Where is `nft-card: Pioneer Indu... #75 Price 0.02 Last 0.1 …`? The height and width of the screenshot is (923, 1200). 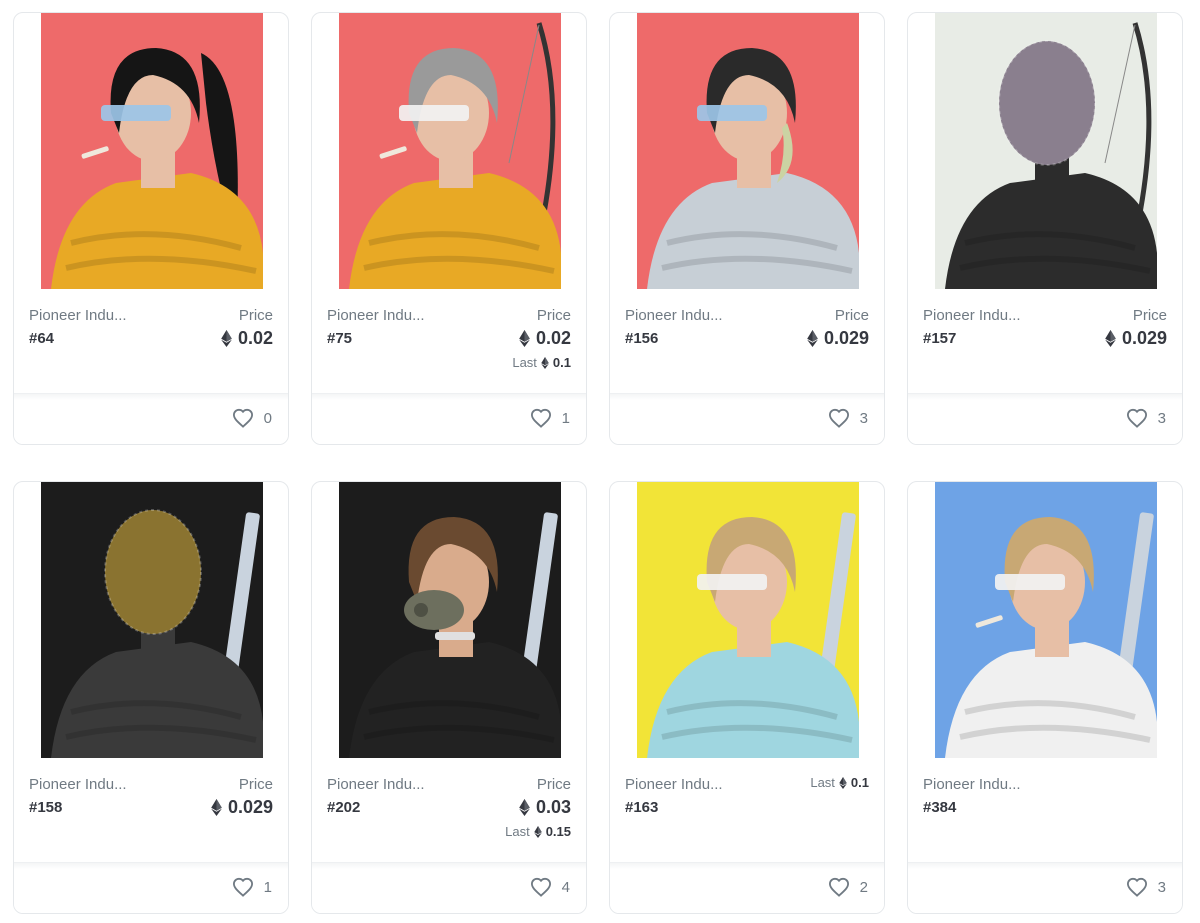 nft-card: Pioneer Indu... #75 Price 0.02 Last 0.1 … is located at coordinates (449, 228).